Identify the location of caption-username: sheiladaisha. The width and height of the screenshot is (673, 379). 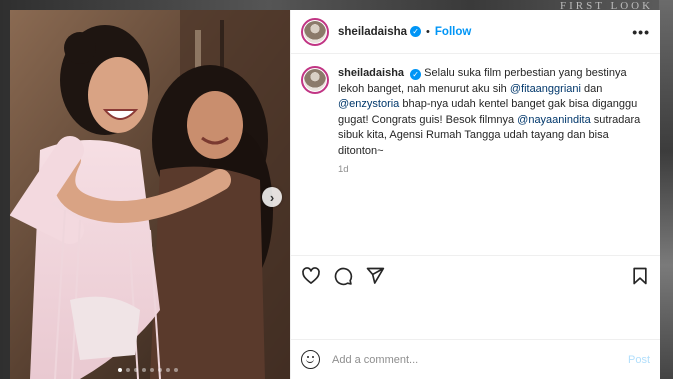
(371, 73).